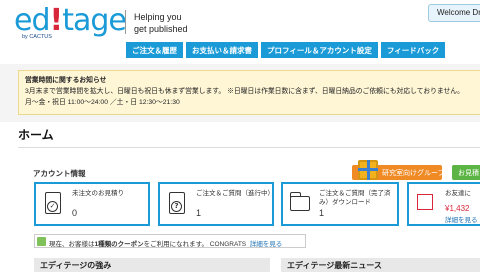  I want to click on nav-profile-settings: プロフィール＆アカウント設定, so click(319, 50).